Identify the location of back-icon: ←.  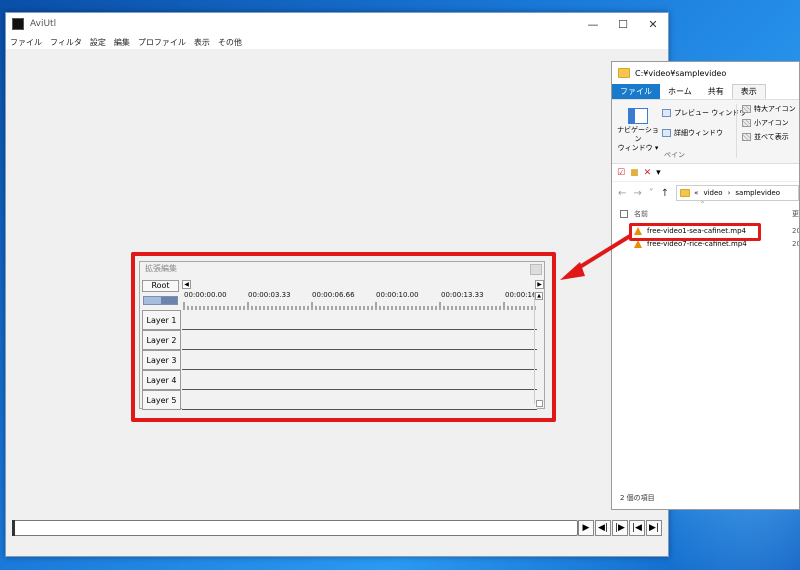
(622, 193).